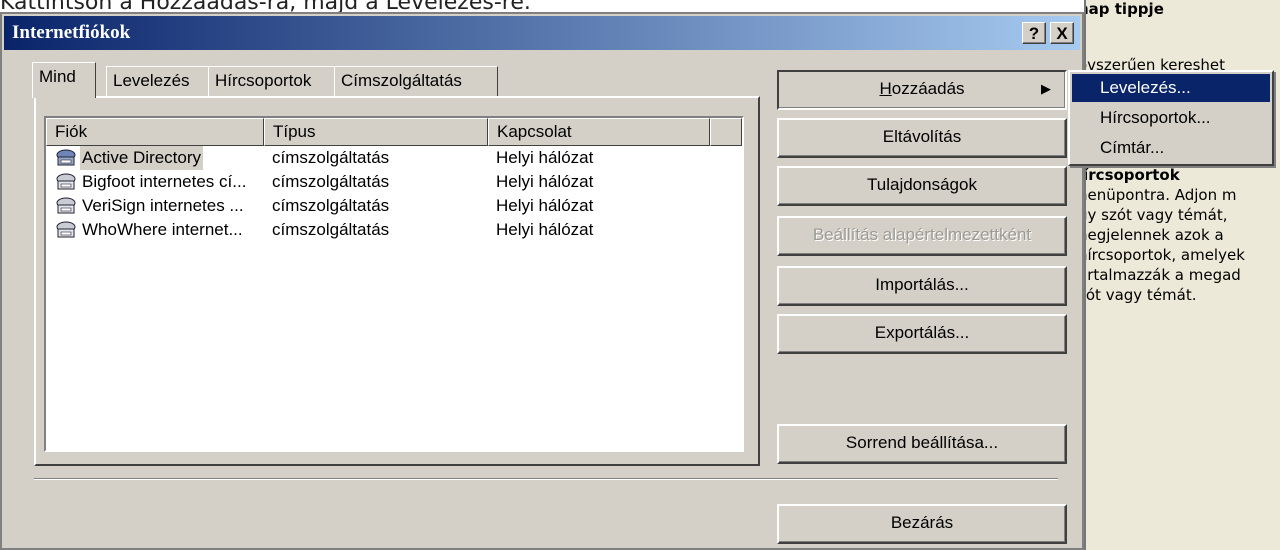  Describe the element at coordinates (1156, 215) in the screenshot. I see `tip-line: gy szót vagy témát,` at that location.